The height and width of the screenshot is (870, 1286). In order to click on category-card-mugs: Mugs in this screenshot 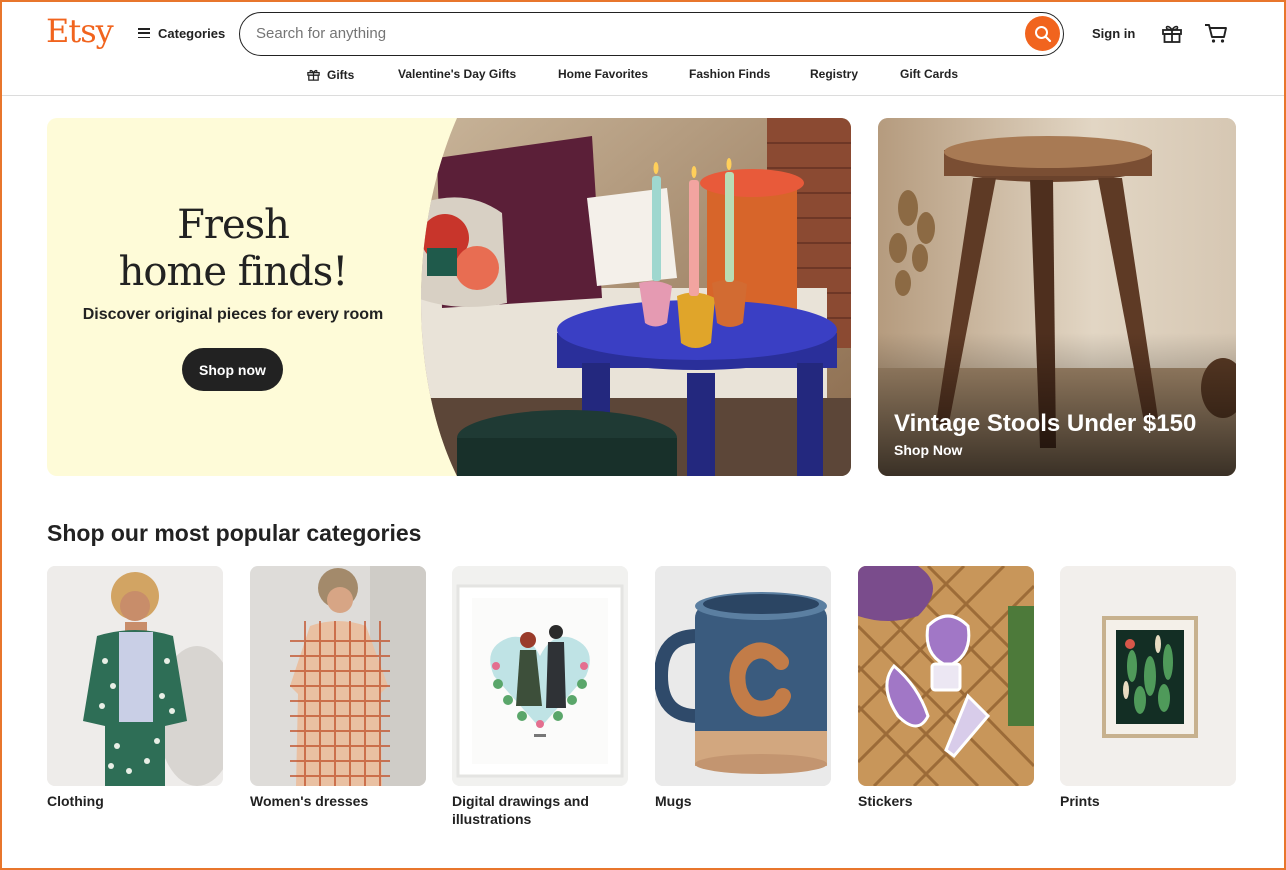, I will do `click(743, 688)`.